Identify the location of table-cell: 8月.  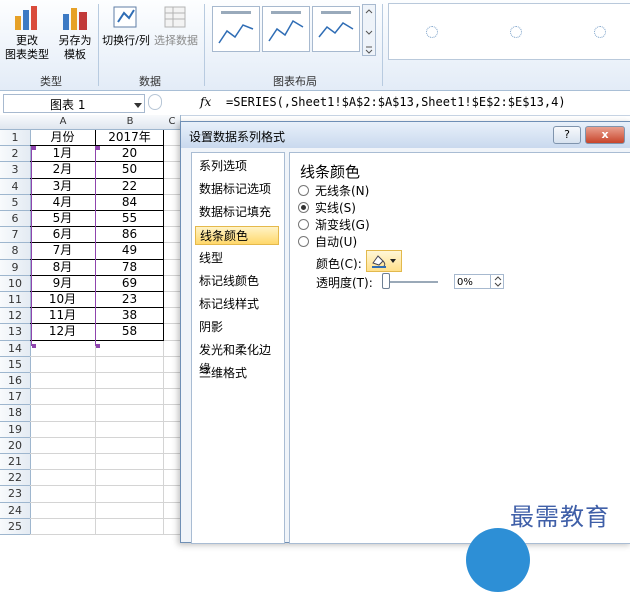
(63, 267).